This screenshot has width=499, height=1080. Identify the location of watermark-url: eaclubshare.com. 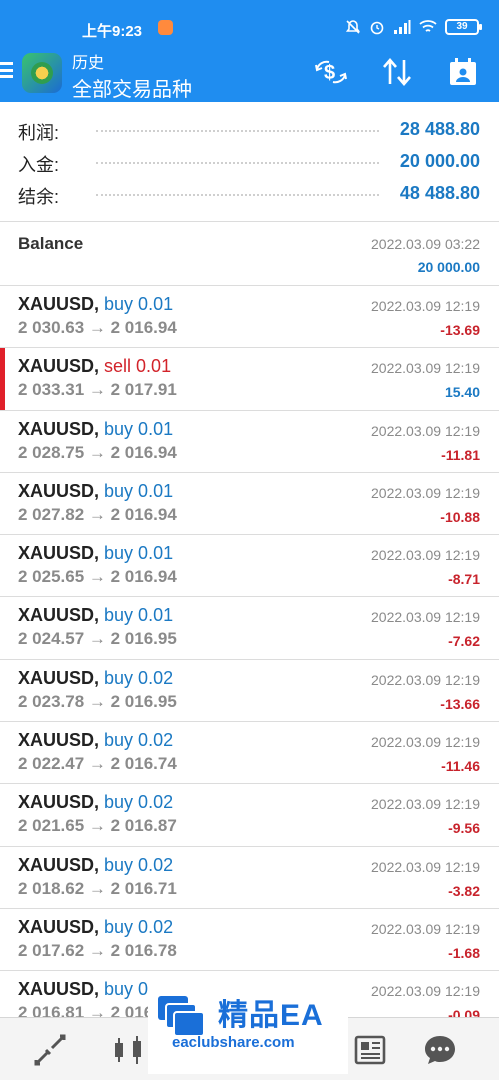
(233, 1042).